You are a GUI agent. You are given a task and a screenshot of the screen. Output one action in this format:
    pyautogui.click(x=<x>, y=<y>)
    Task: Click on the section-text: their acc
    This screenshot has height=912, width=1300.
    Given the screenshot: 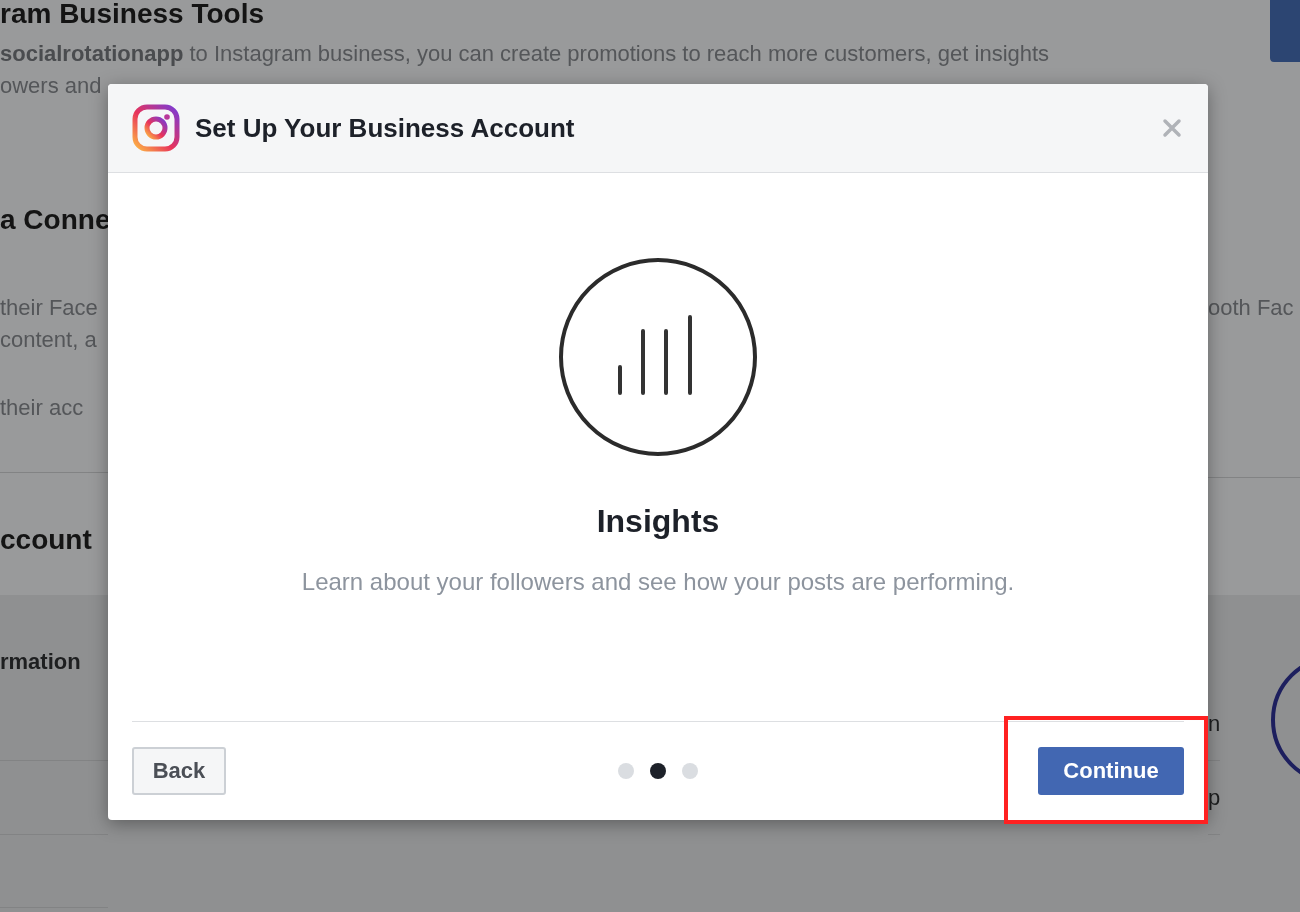 What is the action you would take?
    pyautogui.click(x=42, y=408)
    